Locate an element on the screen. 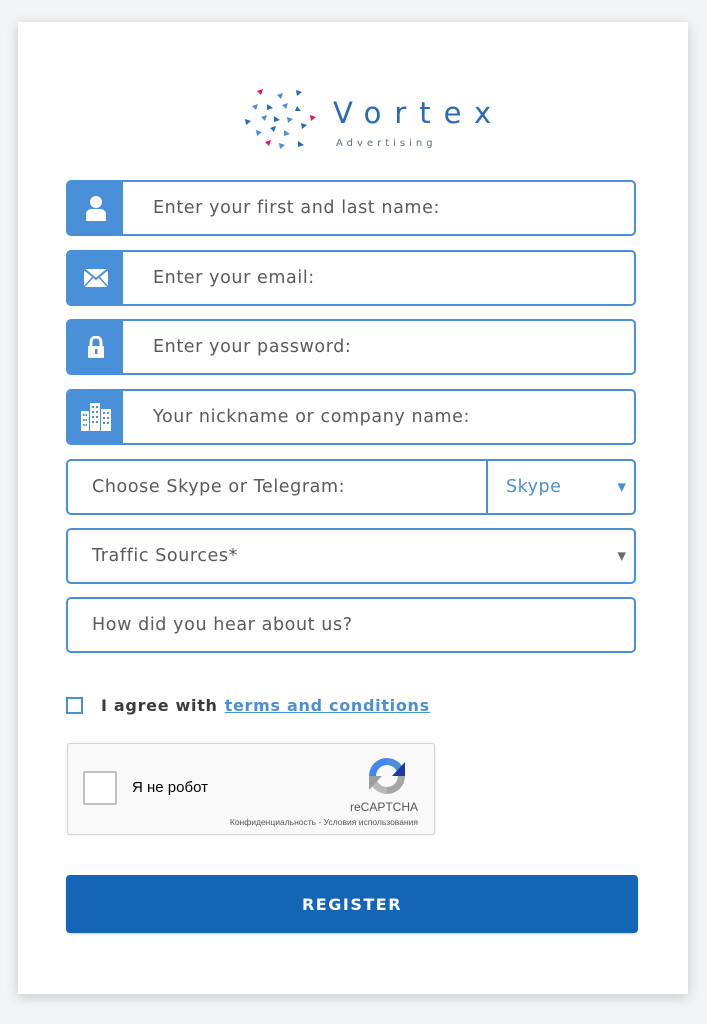 Image resolution: width=707 pixels, height=1024 pixels. traffic-sources-select: Traffic Sources* ▼ is located at coordinates (351, 556).